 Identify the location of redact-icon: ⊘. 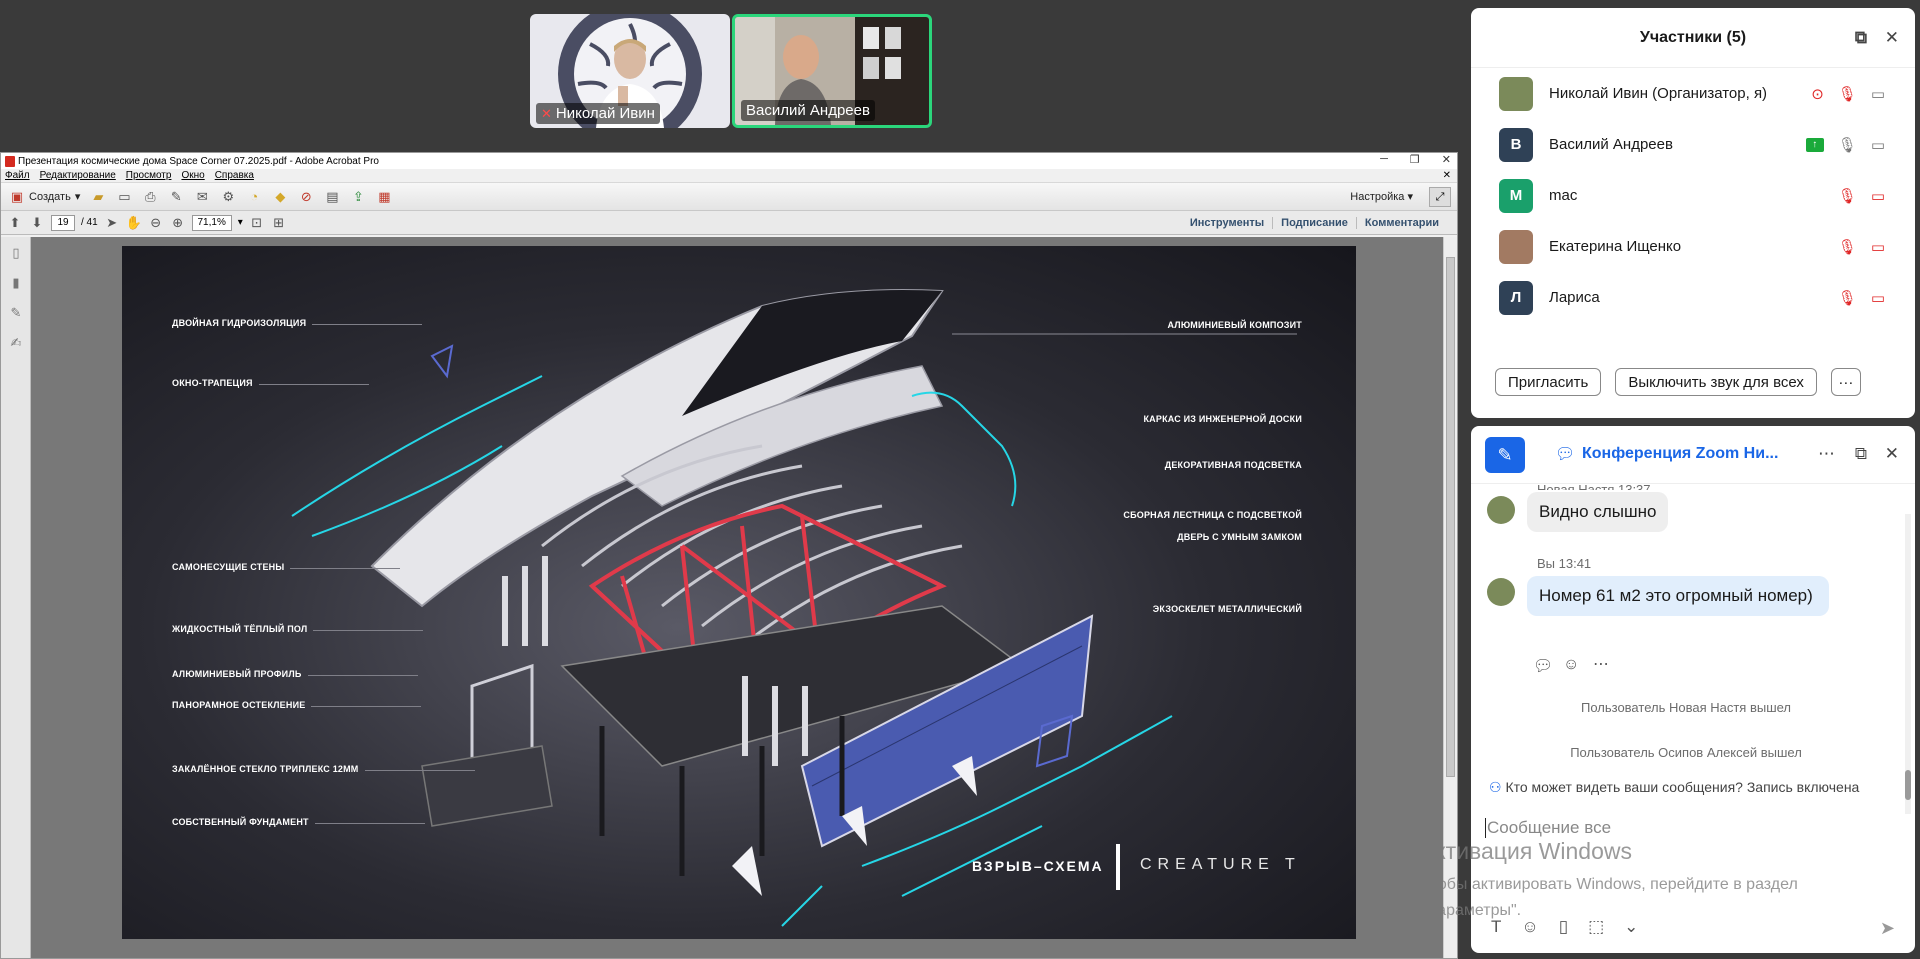
(306, 197).